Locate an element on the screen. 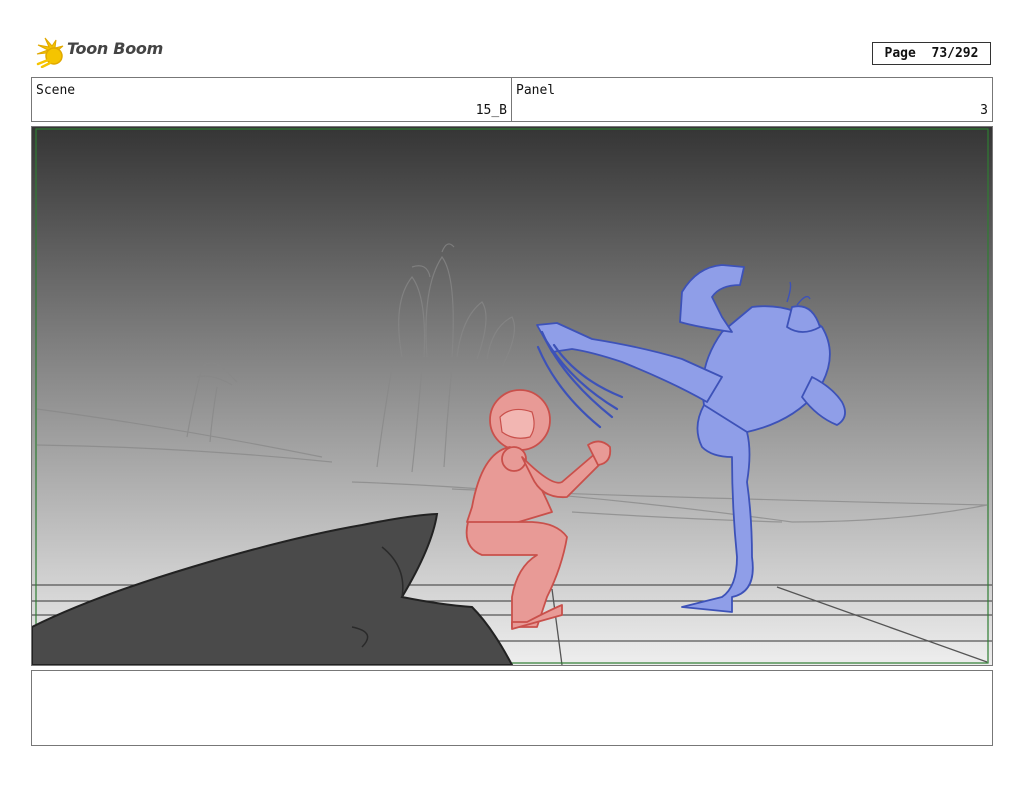 The height and width of the screenshot is (793, 1024). scene-cell: Scene 15_B is located at coordinates (272, 99).